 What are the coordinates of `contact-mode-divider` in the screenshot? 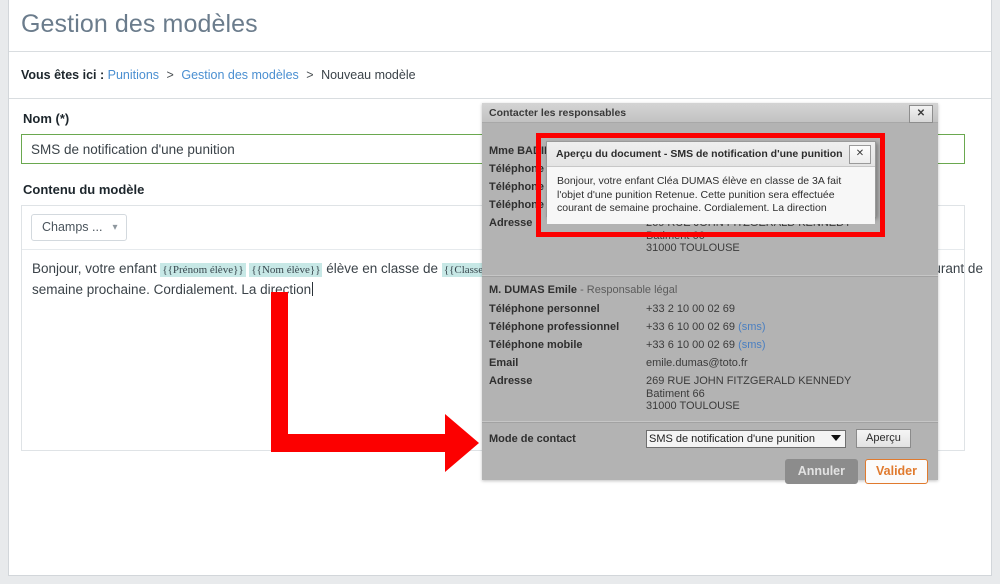 It's located at (710, 422).